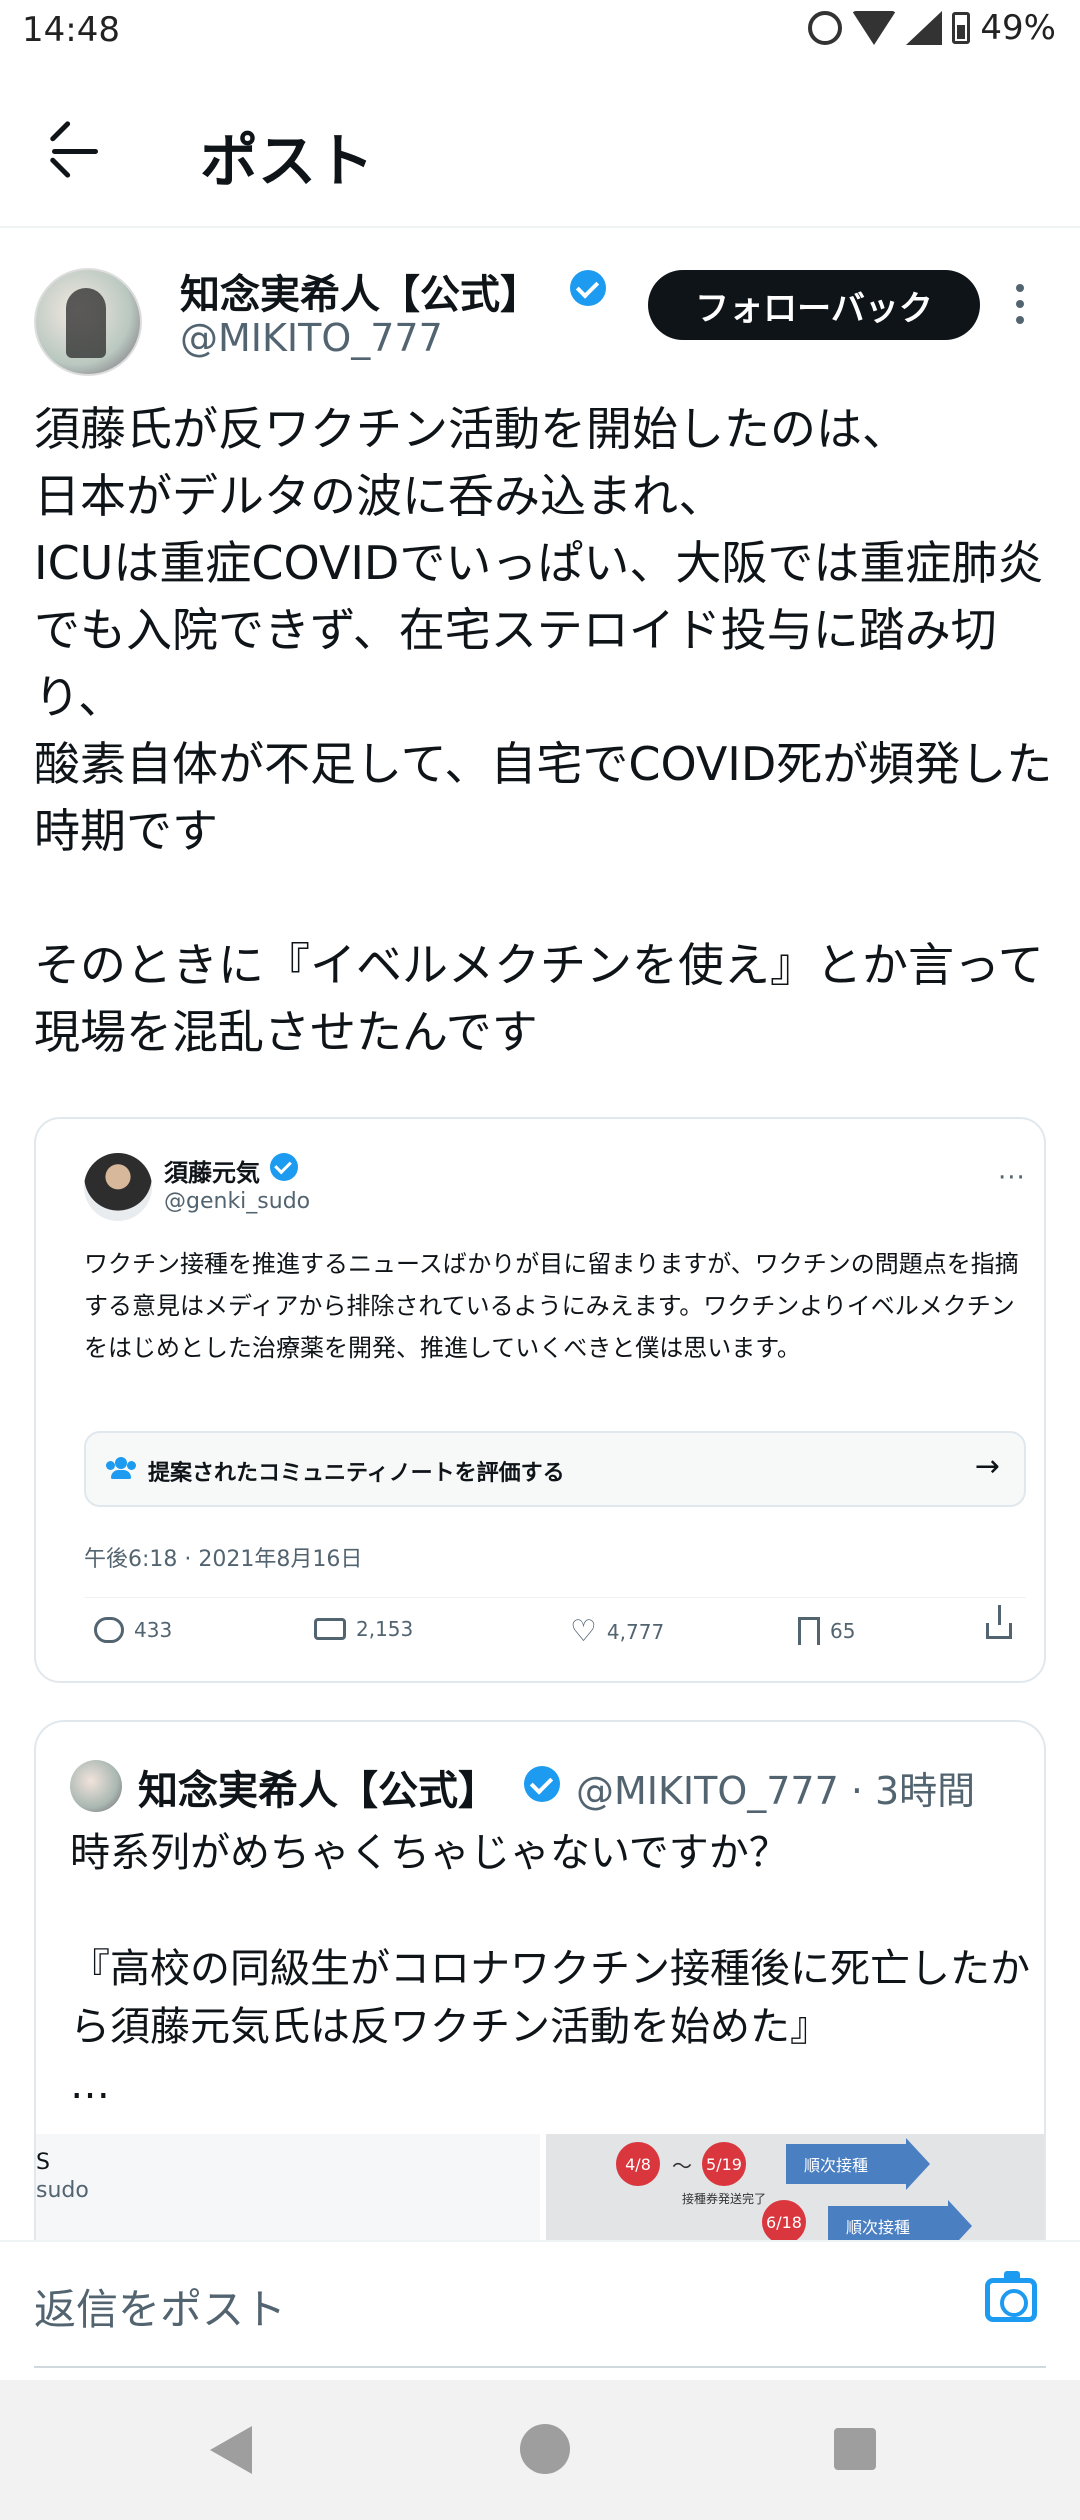 The height and width of the screenshot is (2520, 1080). What do you see at coordinates (545, 2449) in the screenshot?
I see `nav-home-icon` at bounding box center [545, 2449].